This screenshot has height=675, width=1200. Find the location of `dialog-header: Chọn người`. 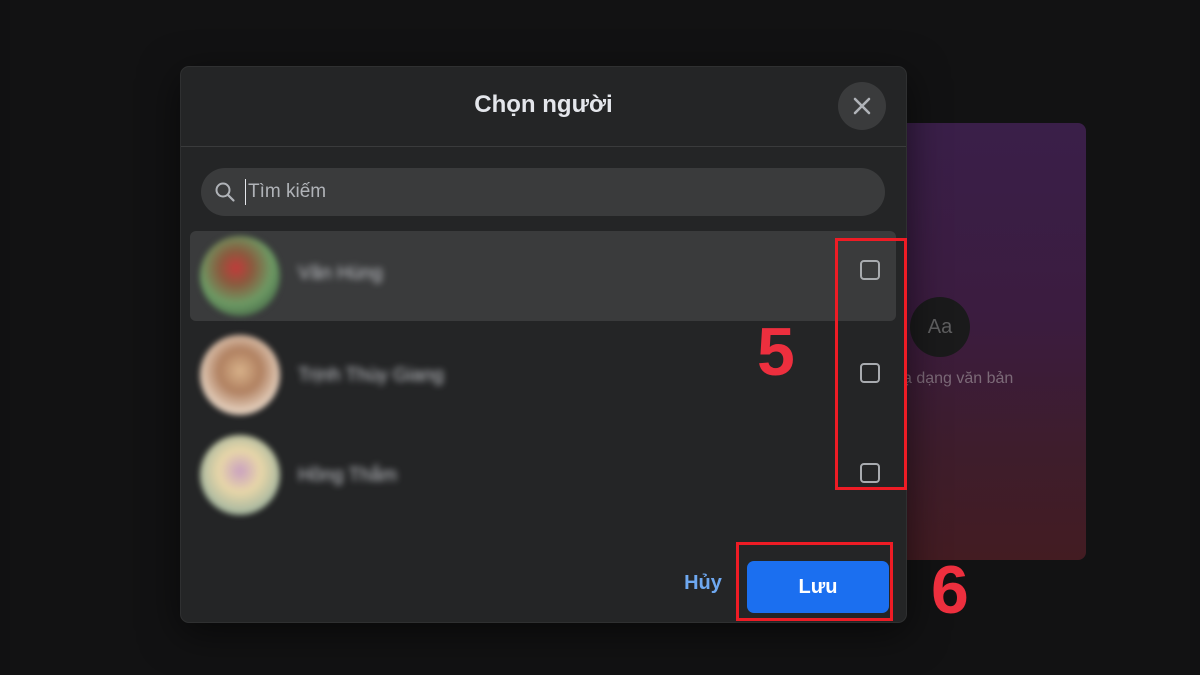

dialog-header: Chọn người is located at coordinates (543, 107).